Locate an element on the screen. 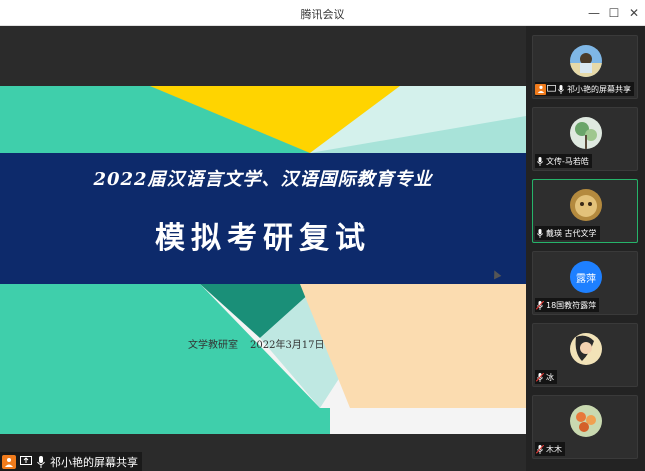  slide-title: 模拟考研复试 is located at coordinates (263, 238).